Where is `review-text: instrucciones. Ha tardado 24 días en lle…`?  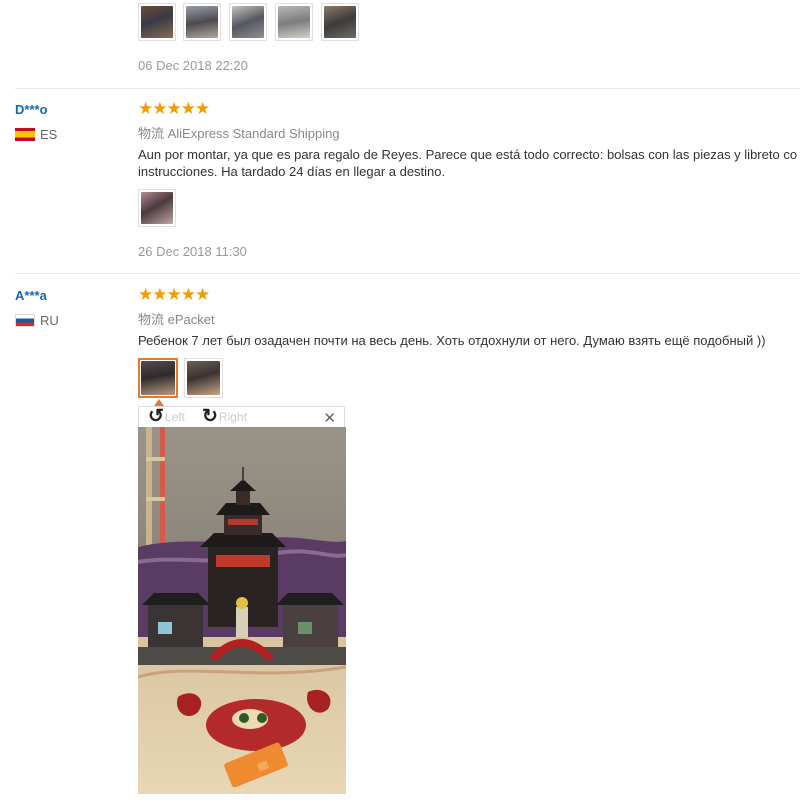 review-text: instrucciones. Ha tardado 24 días en lle… is located at coordinates (292, 171).